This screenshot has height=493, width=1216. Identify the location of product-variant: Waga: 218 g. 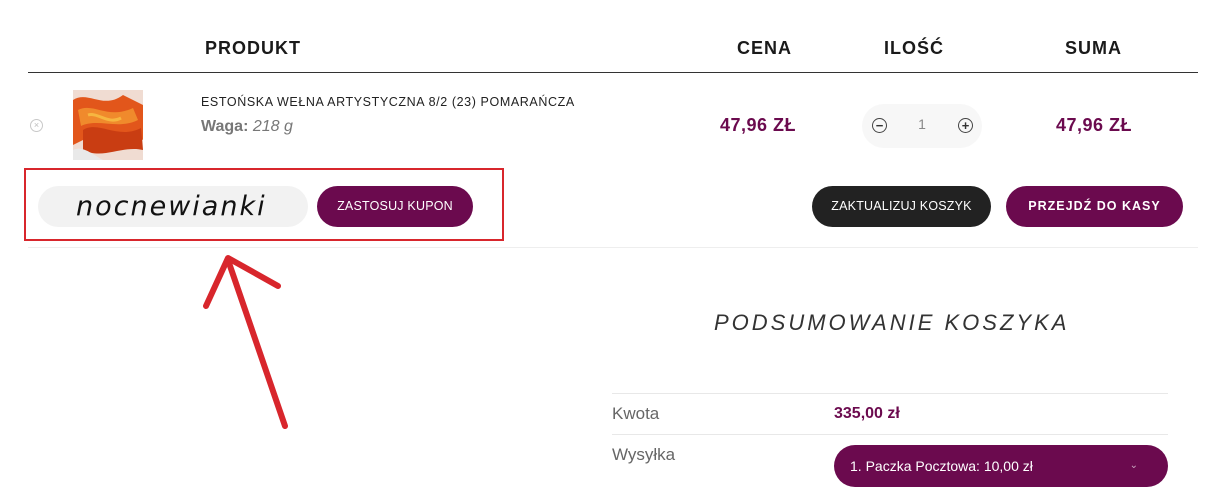
(247, 127).